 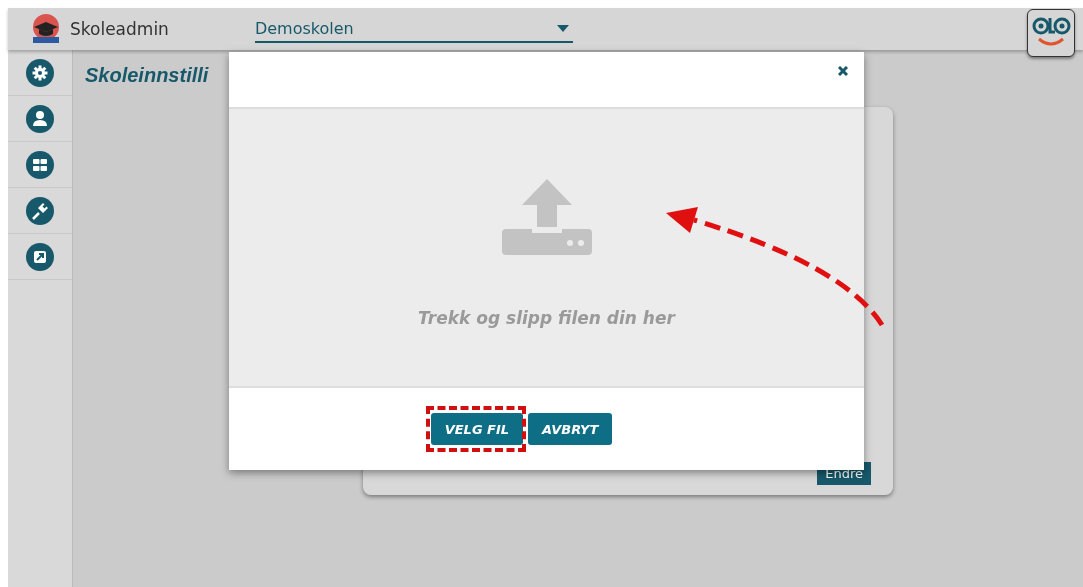 I want to click on choose-file-button: VELG FIL, so click(x=477, y=429).